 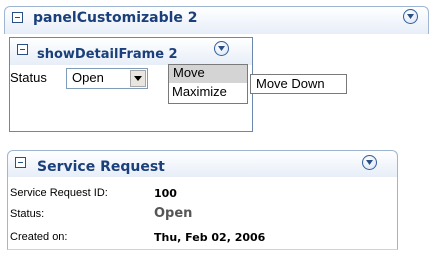 What do you see at coordinates (165, 193) in the screenshot?
I see `field-value-request-id: 100` at bounding box center [165, 193].